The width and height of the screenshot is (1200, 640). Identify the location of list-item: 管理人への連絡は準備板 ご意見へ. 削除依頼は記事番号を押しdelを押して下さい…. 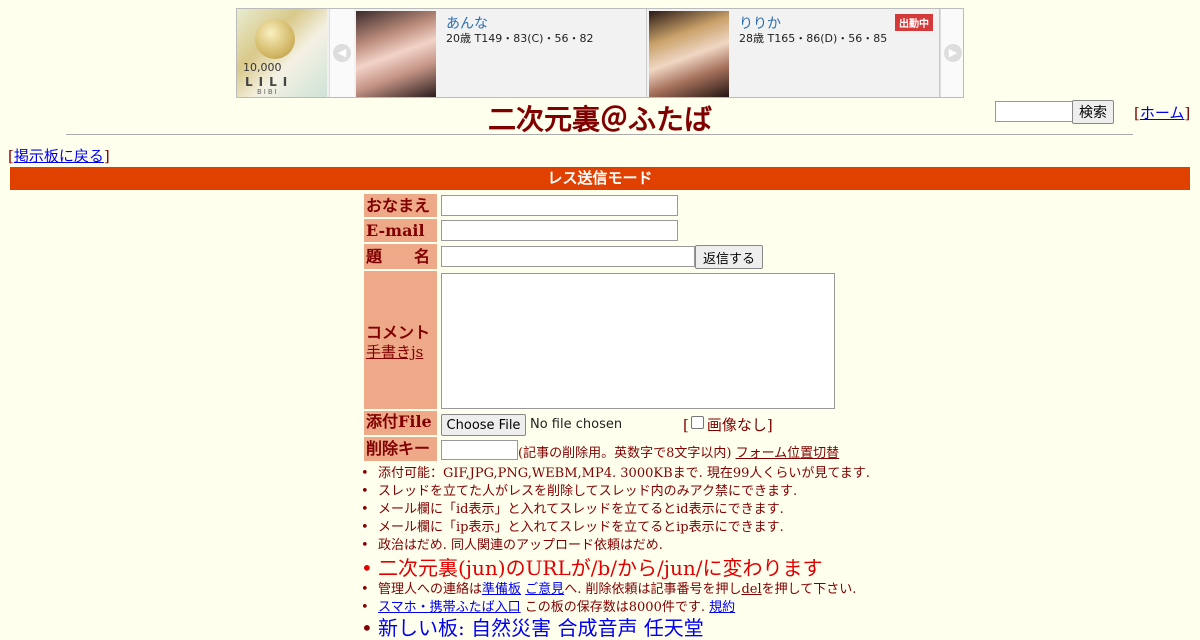
(615, 590).